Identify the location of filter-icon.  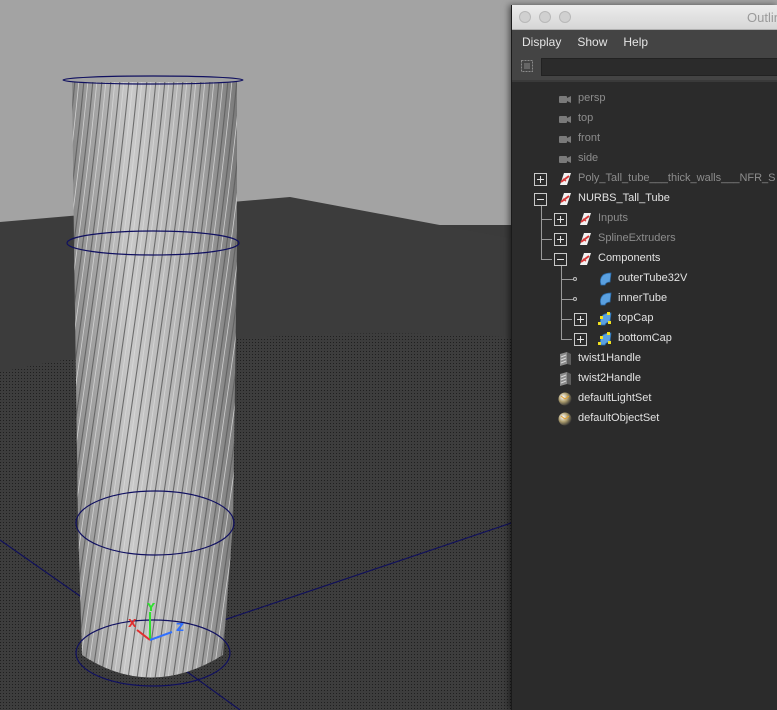
(527, 66).